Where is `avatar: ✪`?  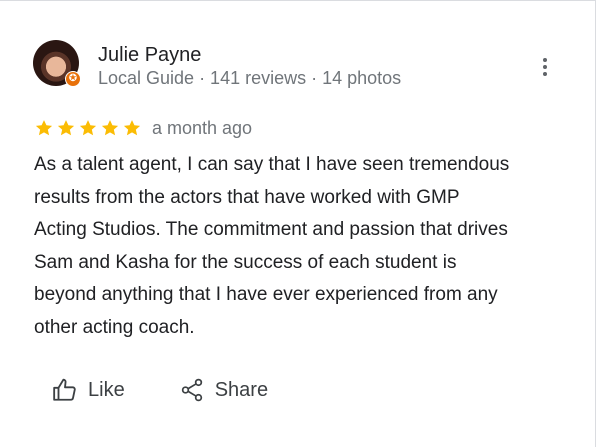 avatar: ✪ is located at coordinates (57, 63).